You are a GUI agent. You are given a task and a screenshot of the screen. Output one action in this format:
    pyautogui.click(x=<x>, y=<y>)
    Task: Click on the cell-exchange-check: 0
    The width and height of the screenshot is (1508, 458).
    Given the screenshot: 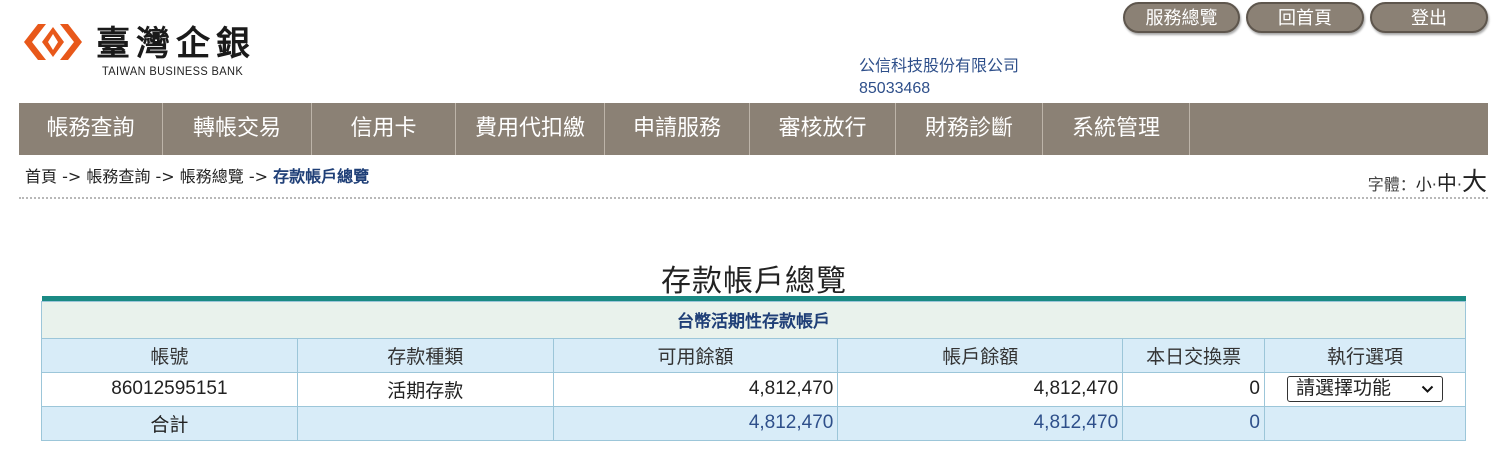 What is the action you would take?
    pyautogui.click(x=1193, y=389)
    